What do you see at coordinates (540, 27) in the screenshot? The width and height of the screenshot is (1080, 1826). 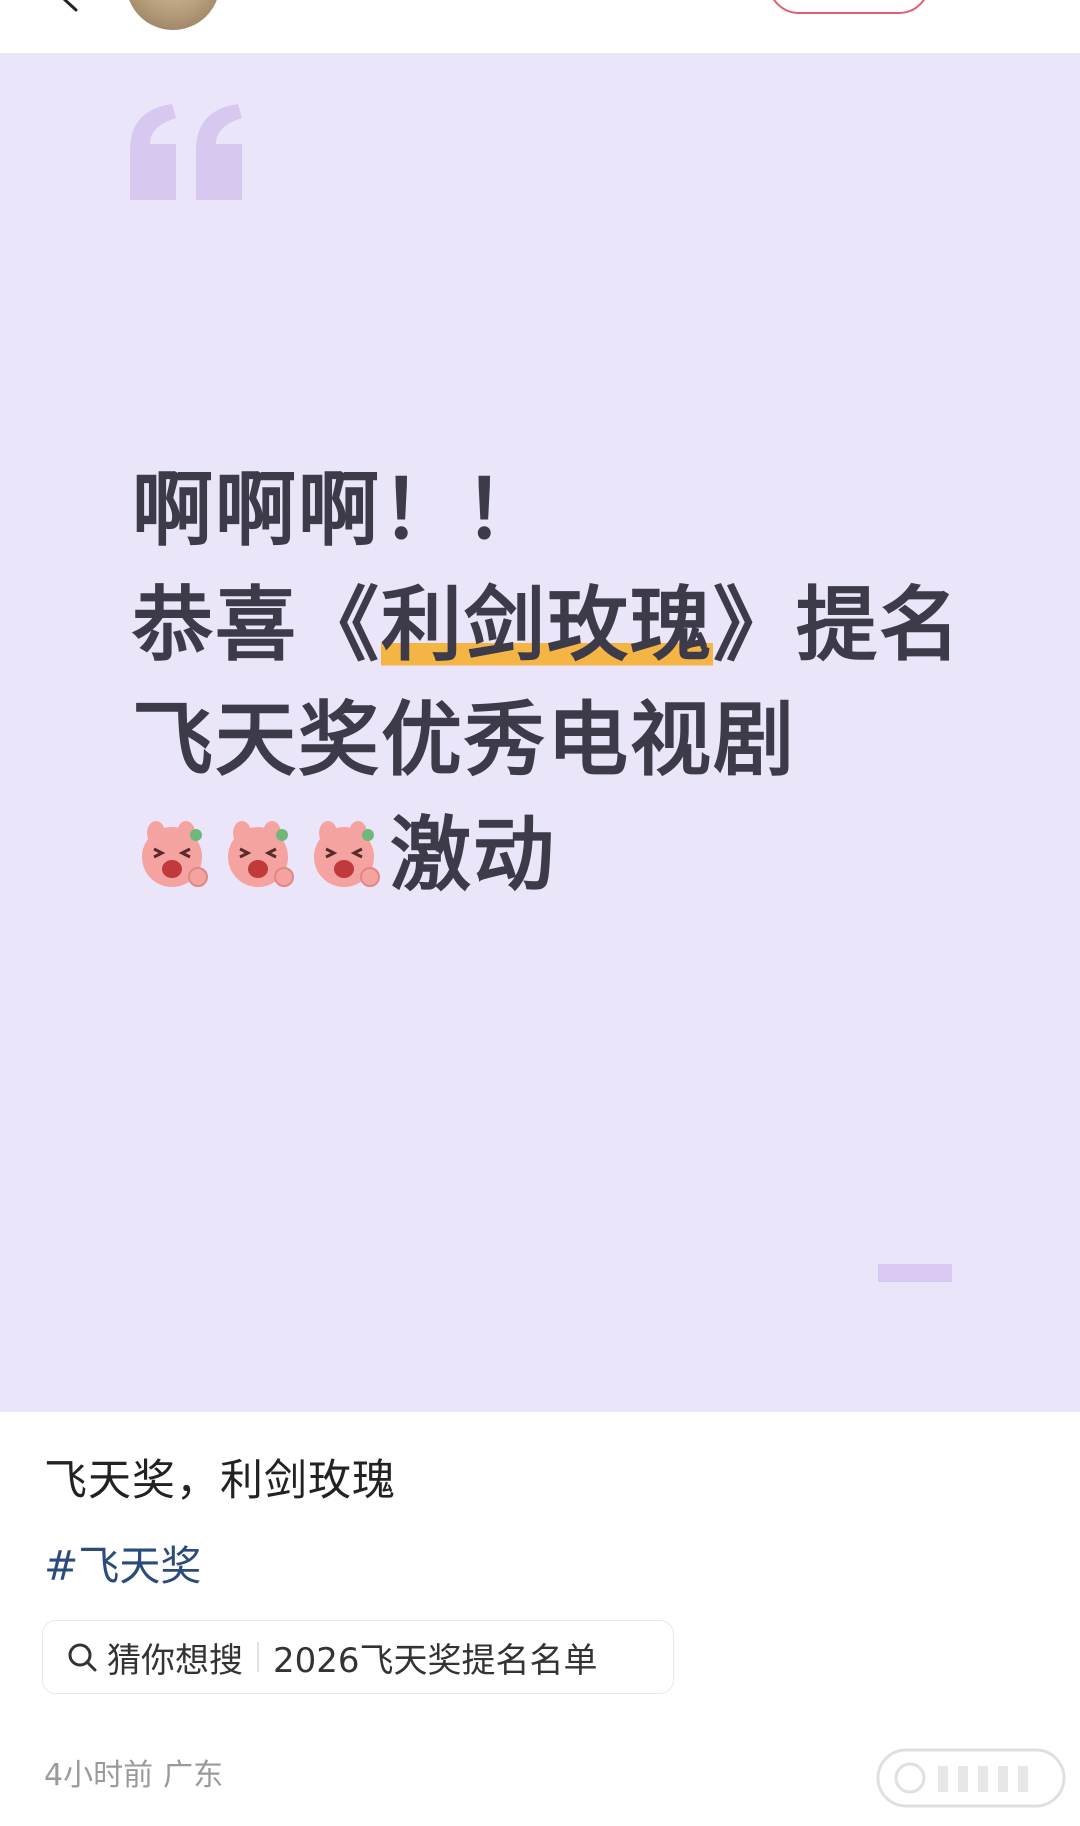 I see `top-bar` at bounding box center [540, 27].